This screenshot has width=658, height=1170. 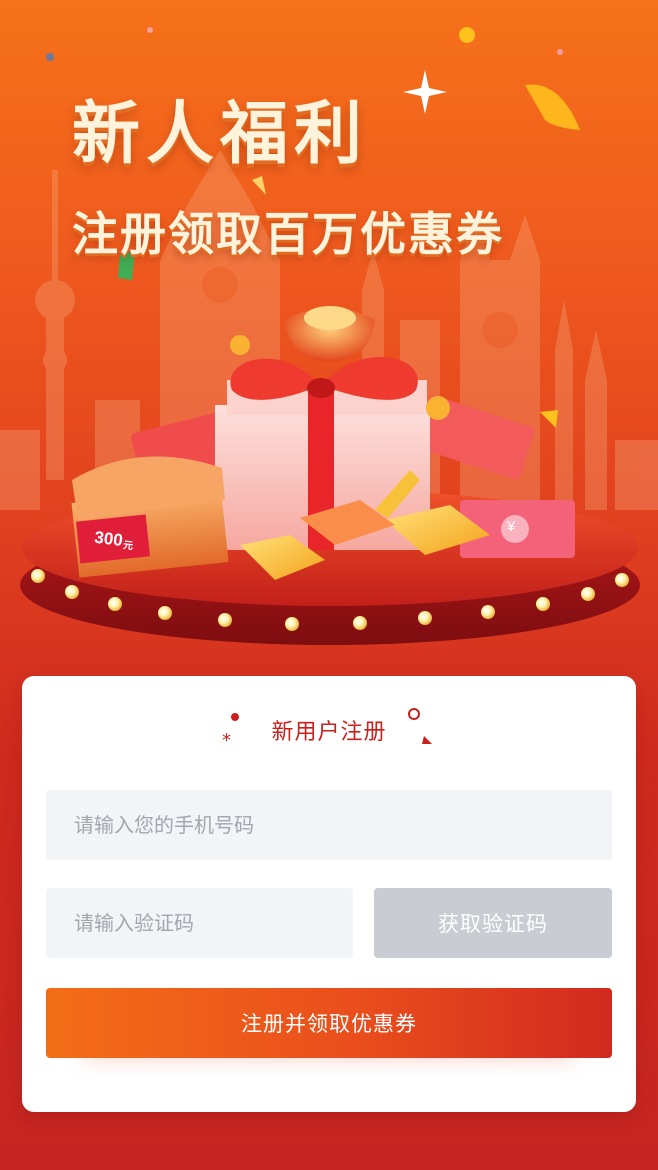 What do you see at coordinates (329, 1023) in the screenshot?
I see `register-submit-button: 注册并领取优惠券` at bounding box center [329, 1023].